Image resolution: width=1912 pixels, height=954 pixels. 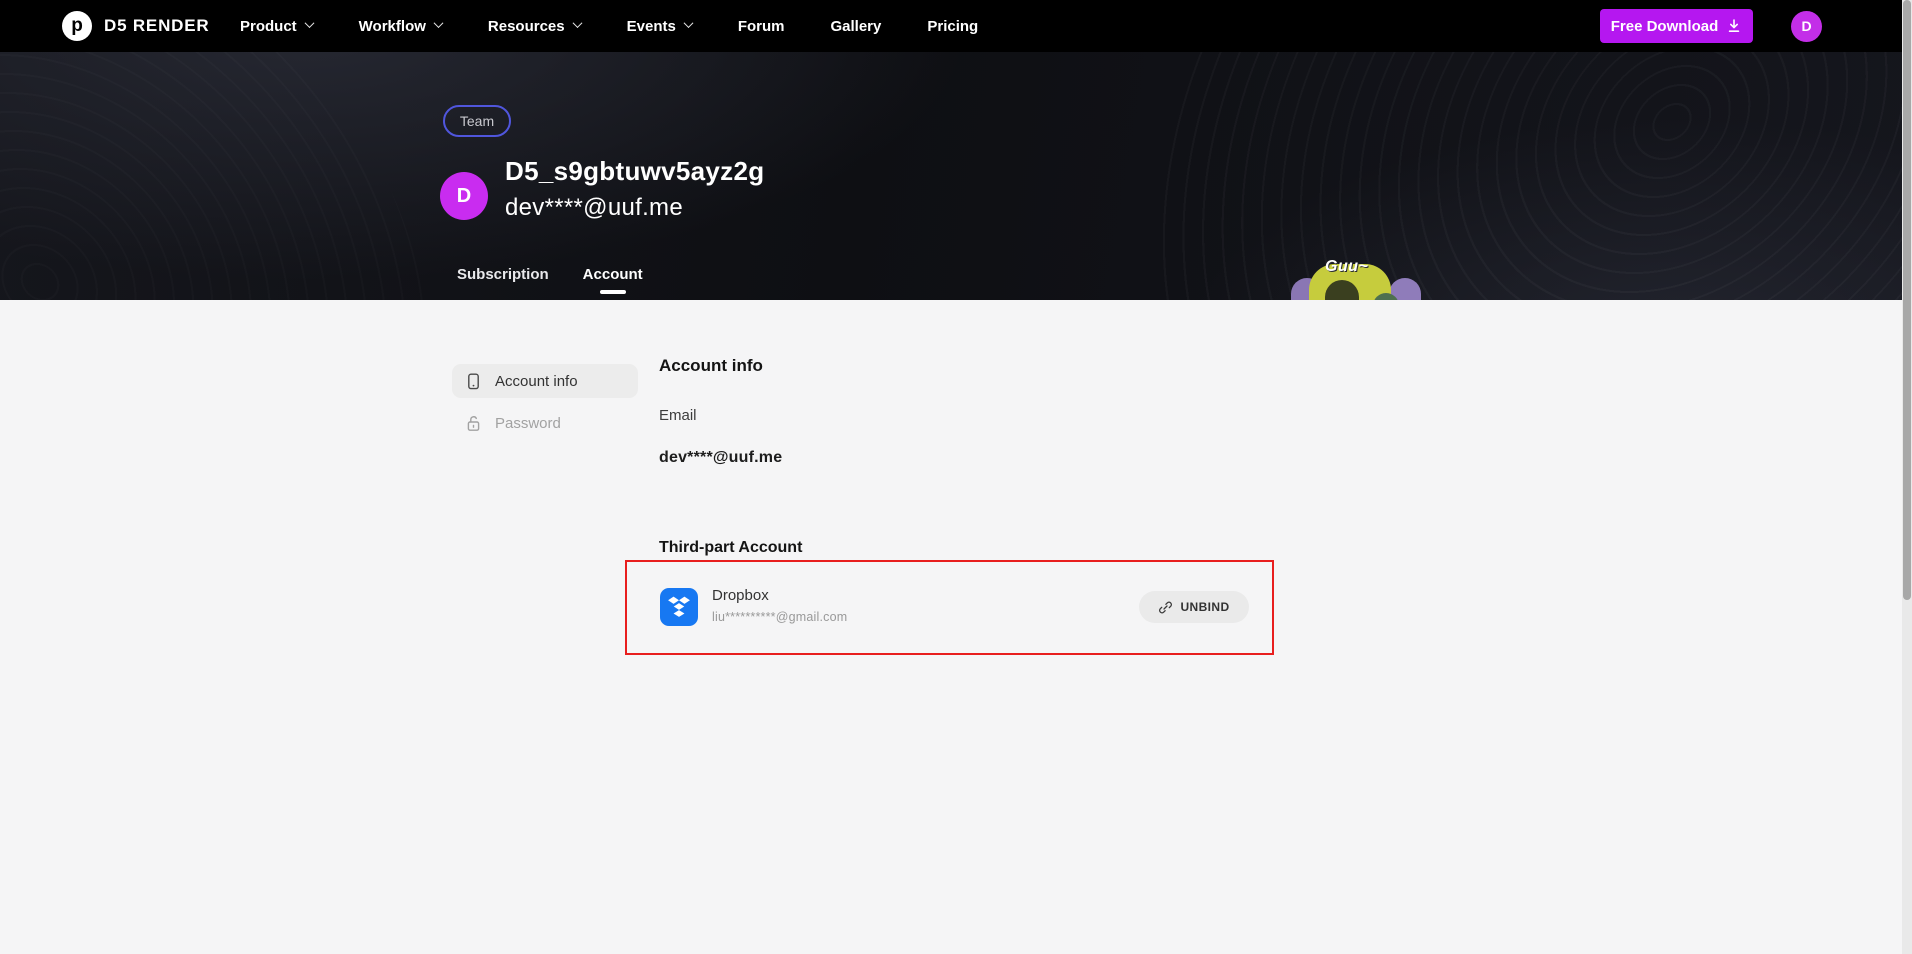 What do you see at coordinates (721, 457) in the screenshot?
I see `email-value: dev****@uuf.me` at bounding box center [721, 457].